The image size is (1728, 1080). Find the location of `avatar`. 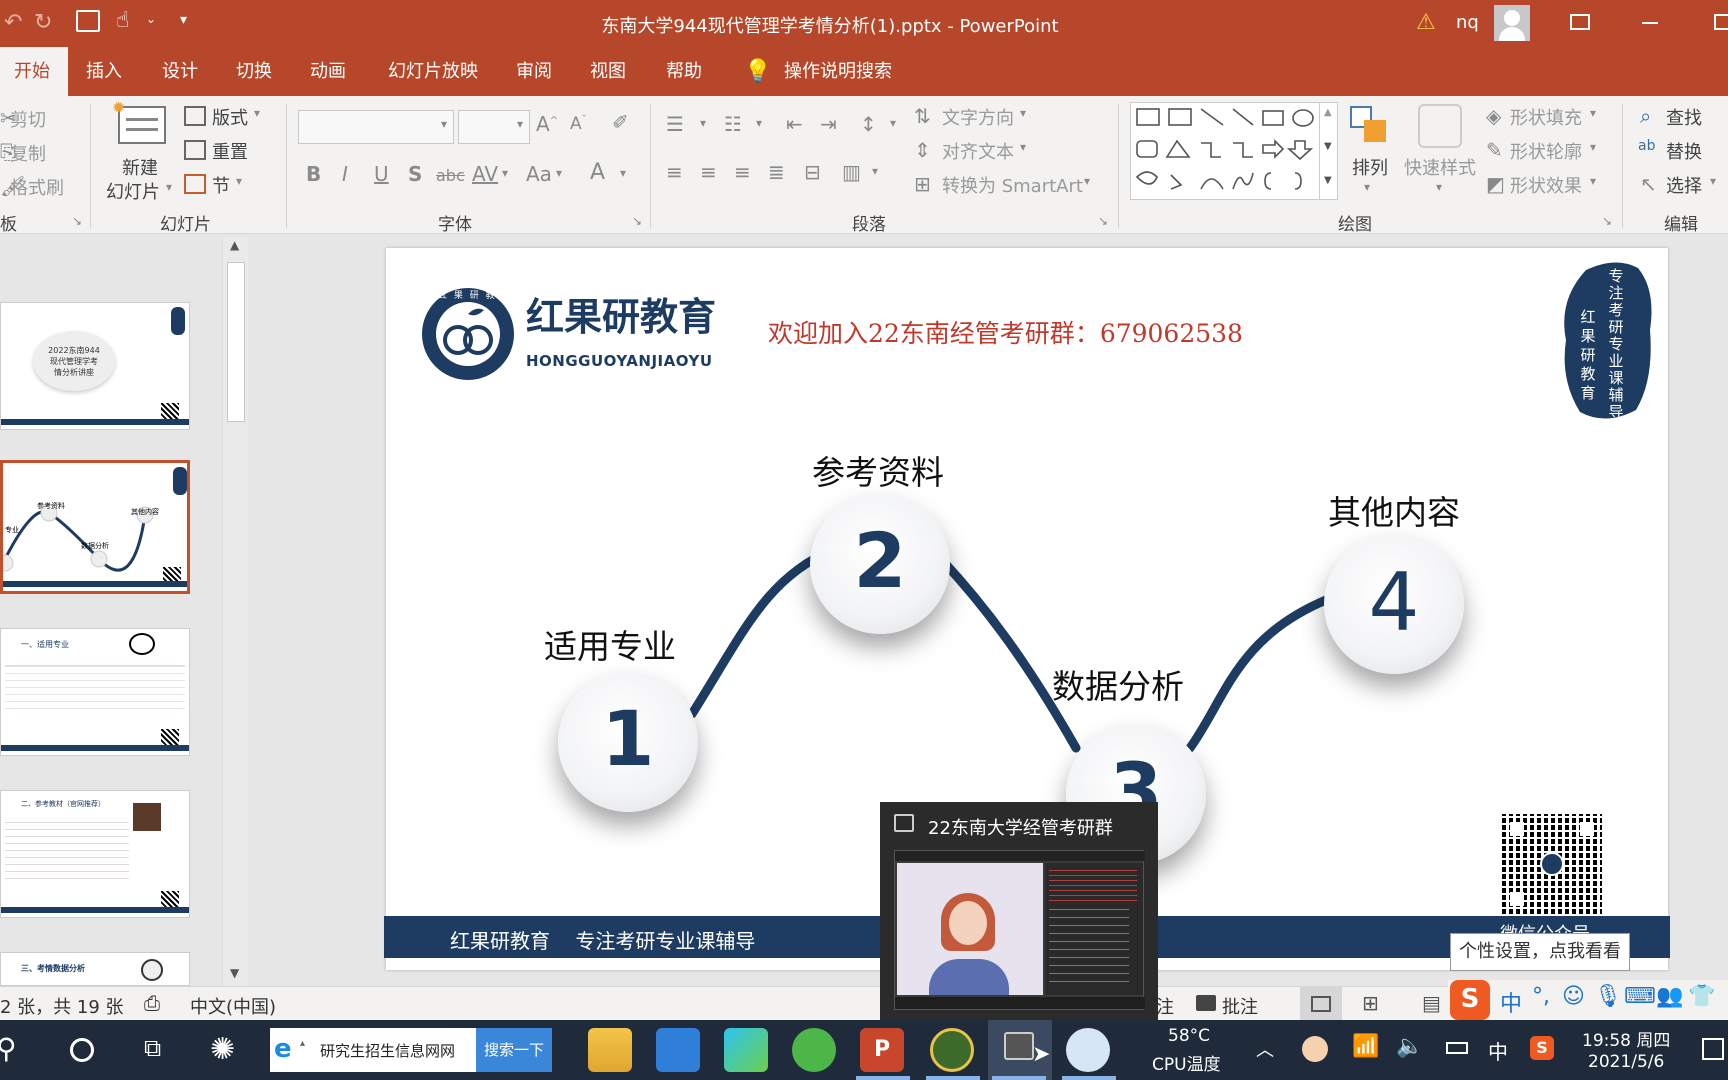

avatar is located at coordinates (1512, 23).